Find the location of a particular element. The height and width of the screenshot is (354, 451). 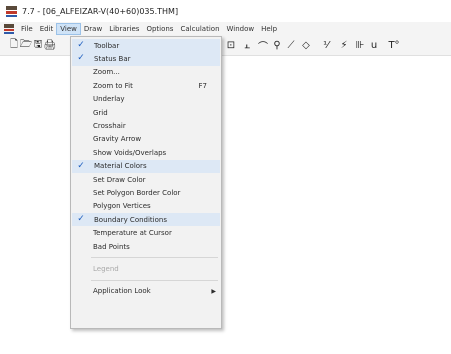

view-menu-item-show-voids-overlaps: Show Voids/Overlaps is located at coordinates (146, 152).